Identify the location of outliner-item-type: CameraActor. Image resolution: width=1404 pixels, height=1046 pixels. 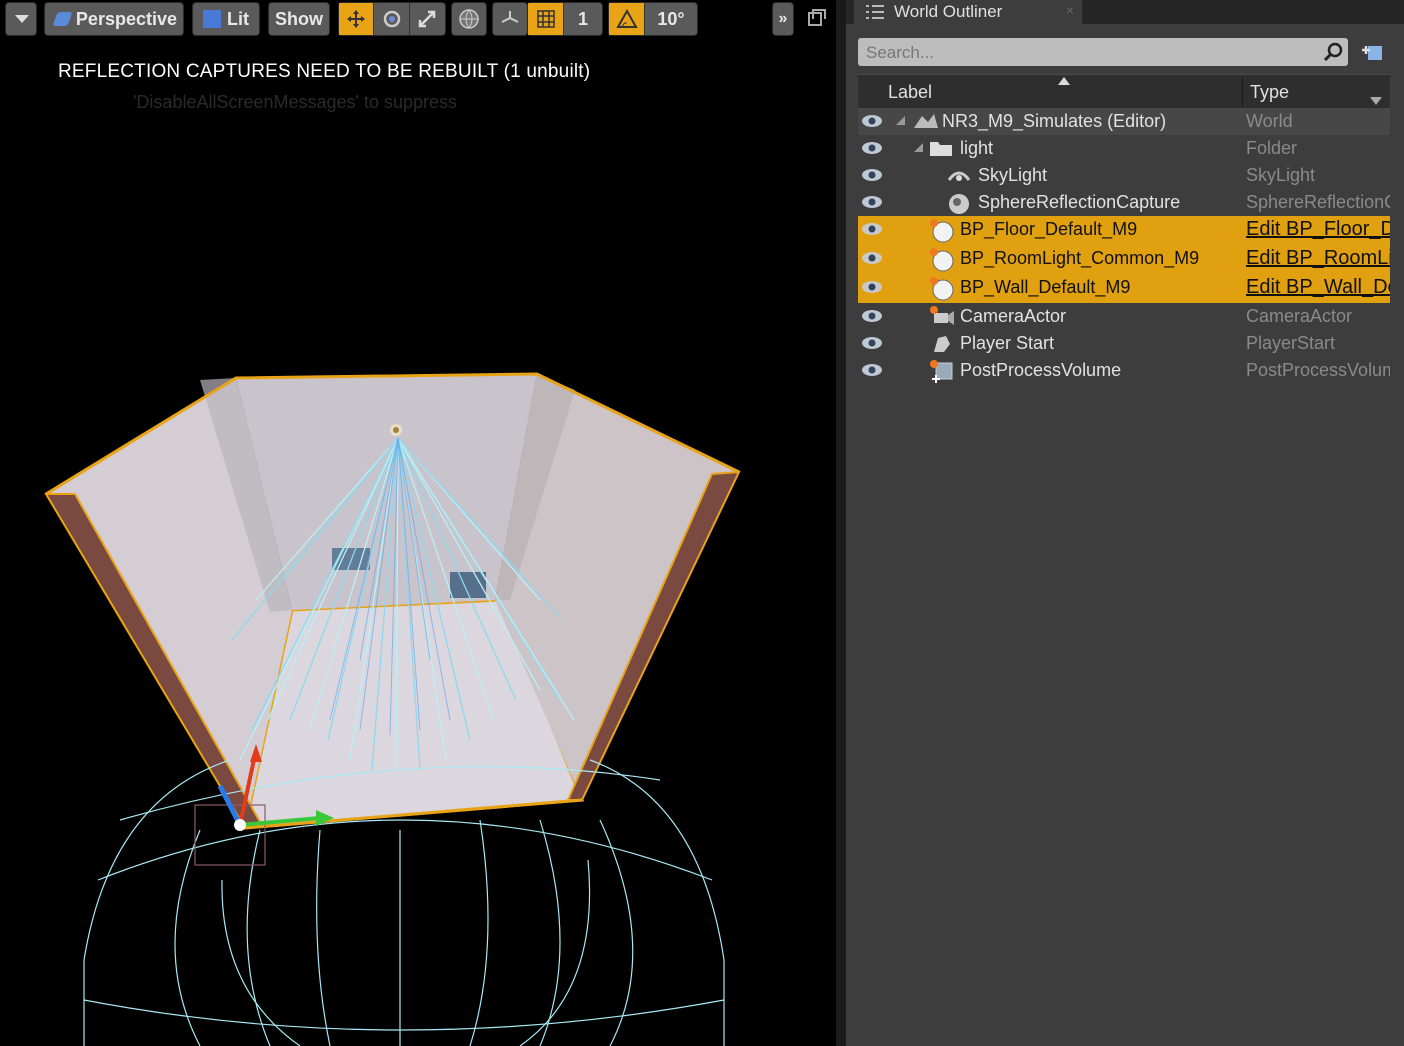
(1299, 316).